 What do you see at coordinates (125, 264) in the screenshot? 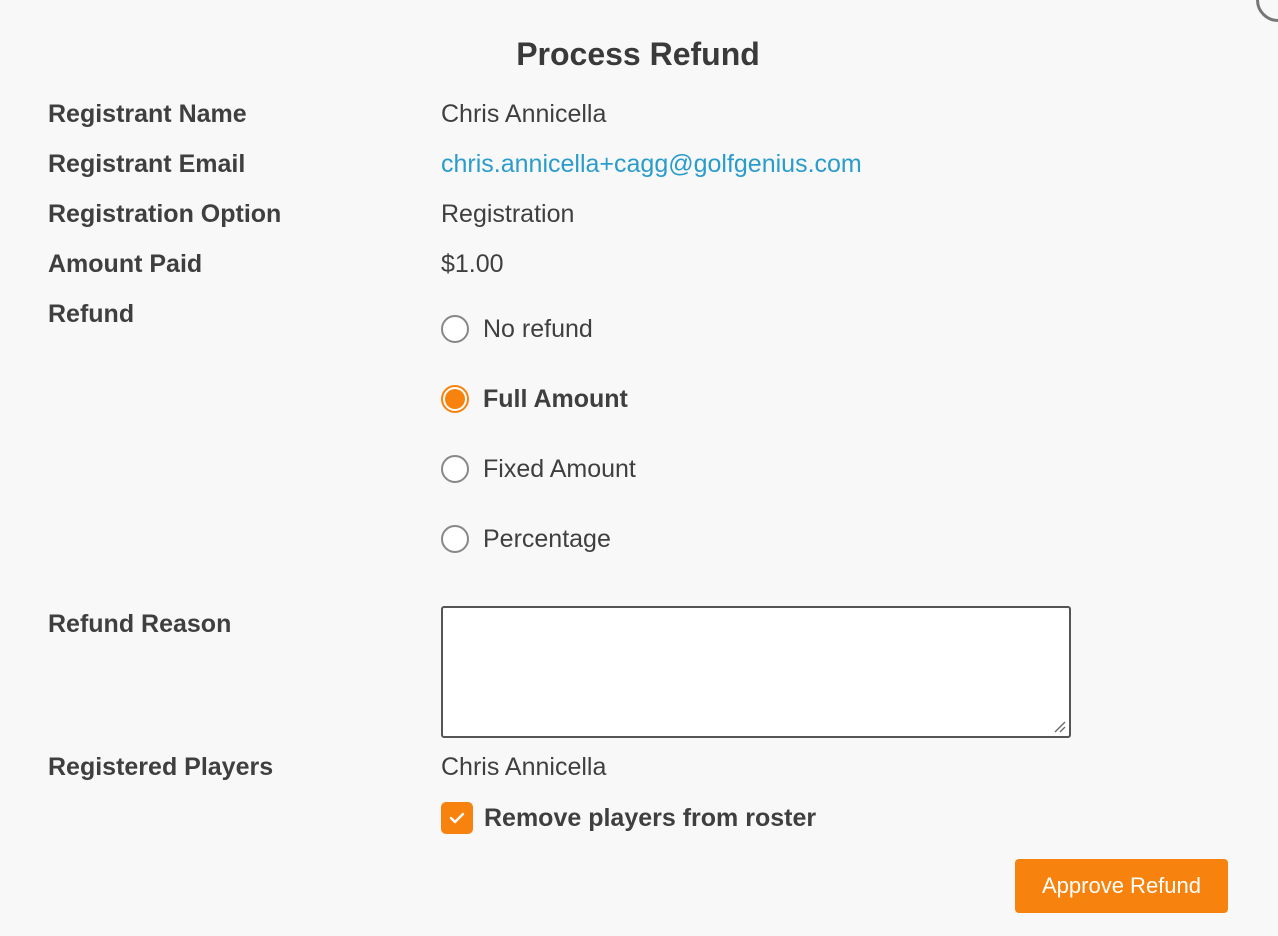
I see `amount-paid-label: Amount Paid` at bounding box center [125, 264].